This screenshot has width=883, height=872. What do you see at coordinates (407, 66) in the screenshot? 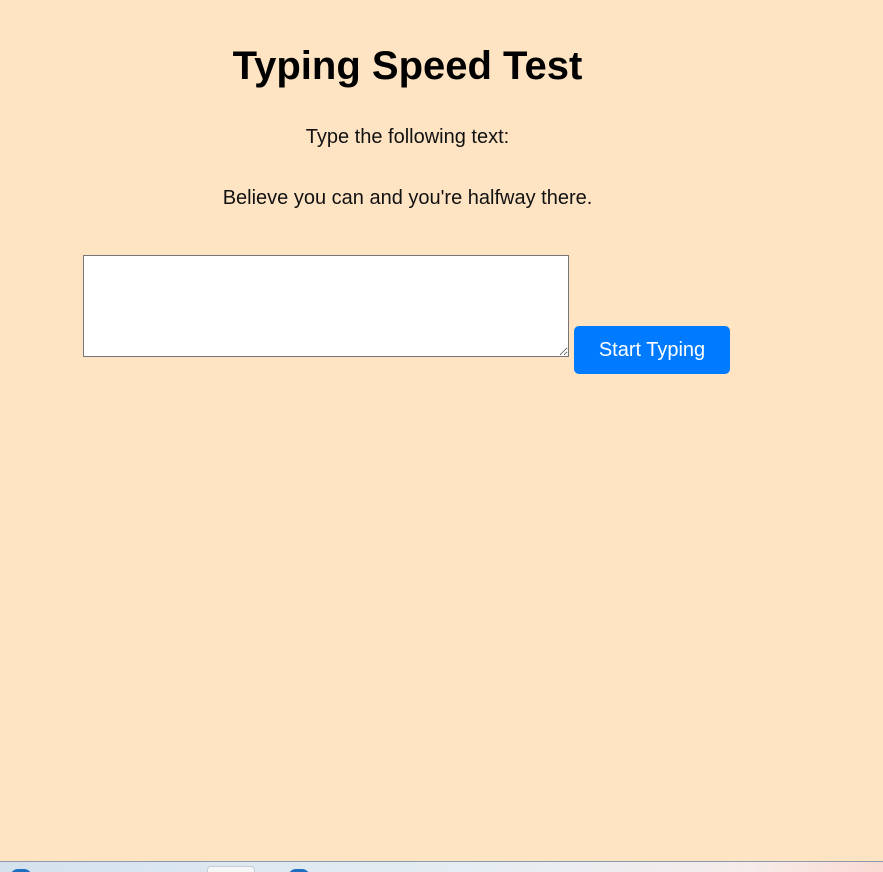
I see `page-title: Typing Speed Test` at bounding box center [407, 66].